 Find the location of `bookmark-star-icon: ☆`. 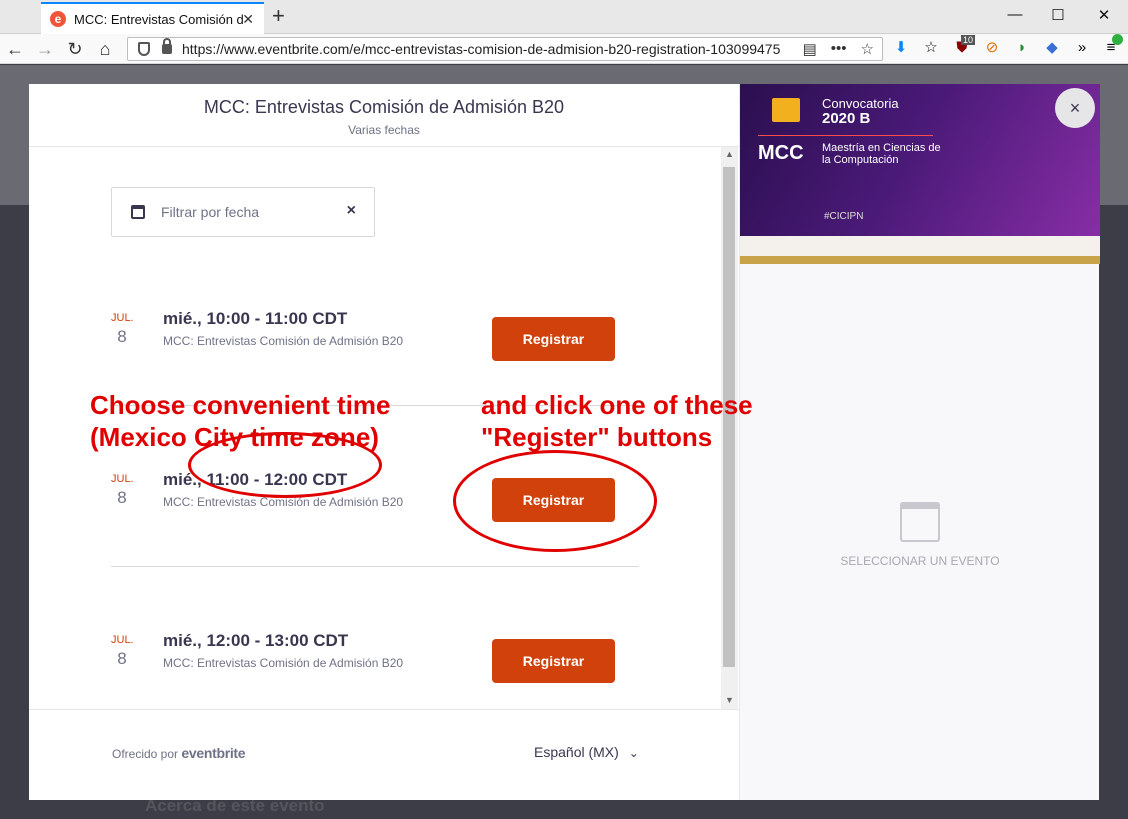

bookmark-star-icon: ☆ is located at coordinates (931, 48).